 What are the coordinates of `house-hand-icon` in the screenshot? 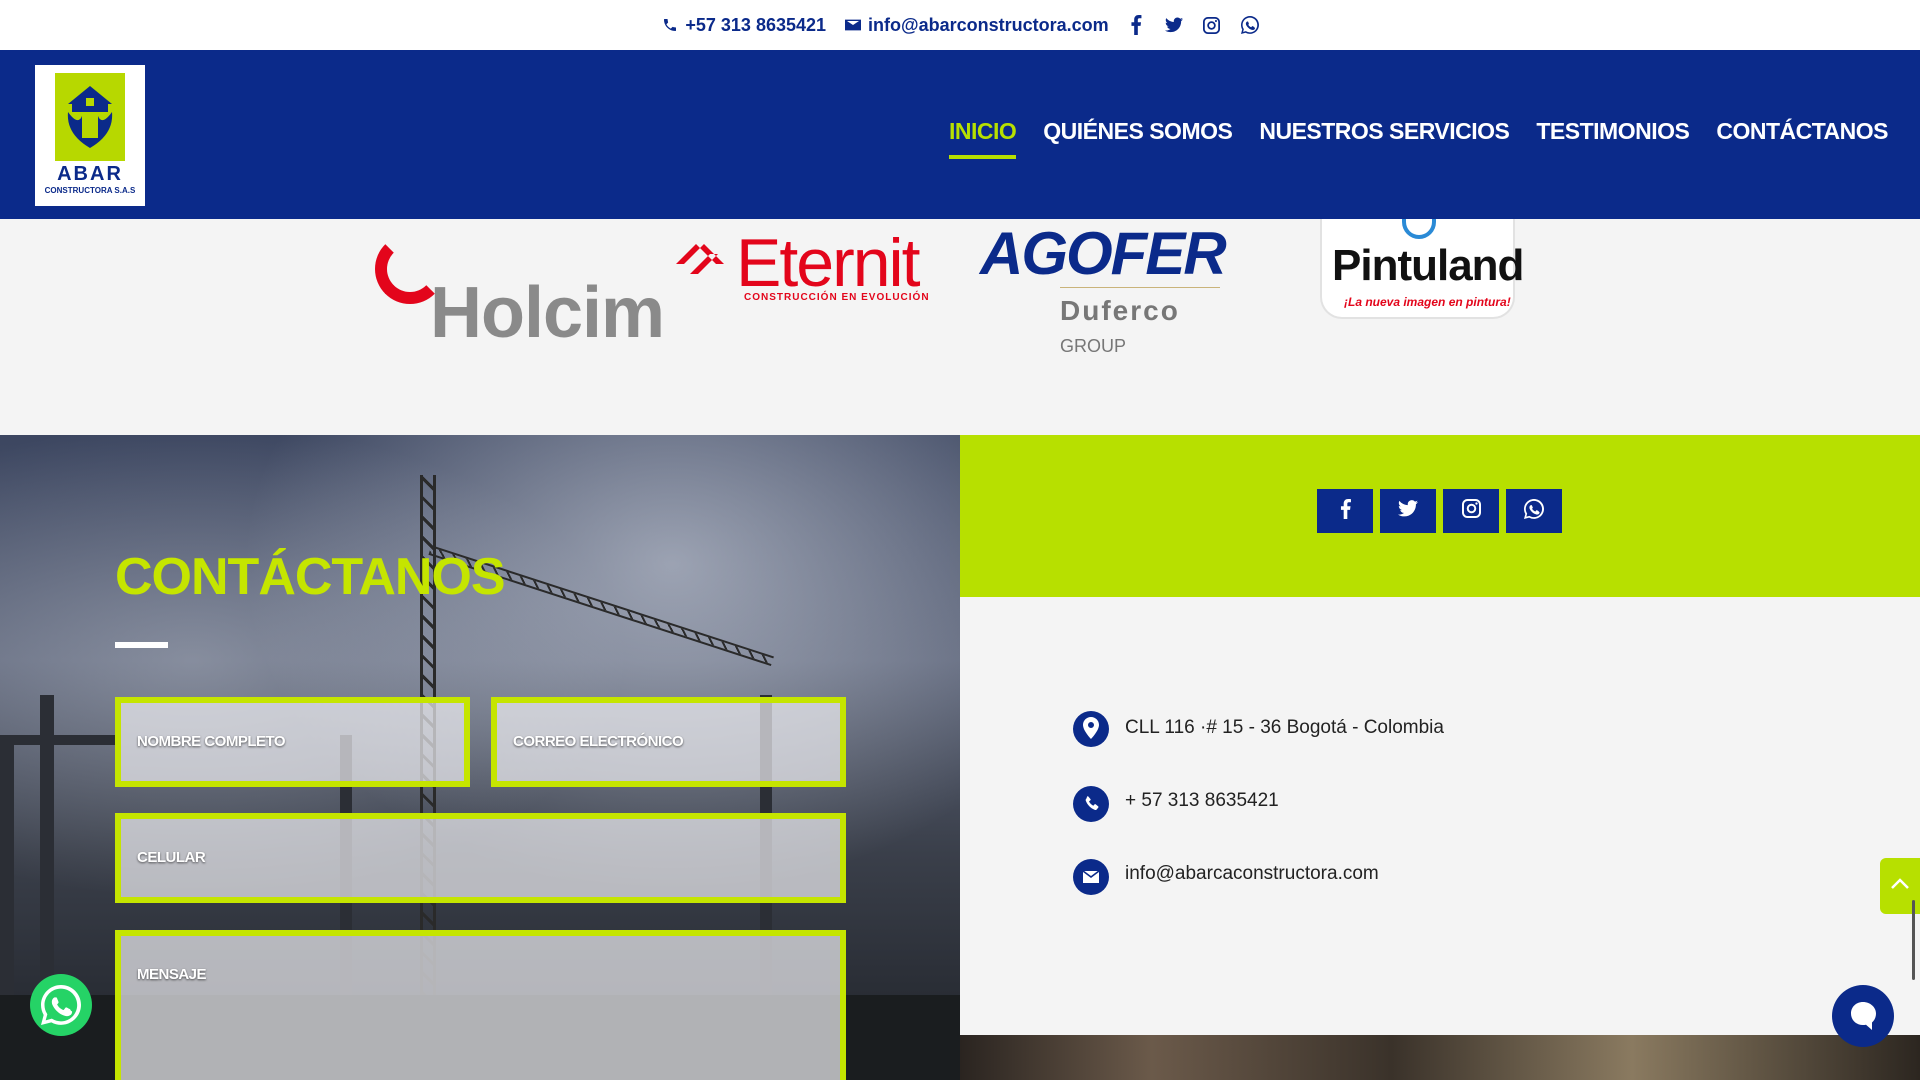 It's located at (90, 117).